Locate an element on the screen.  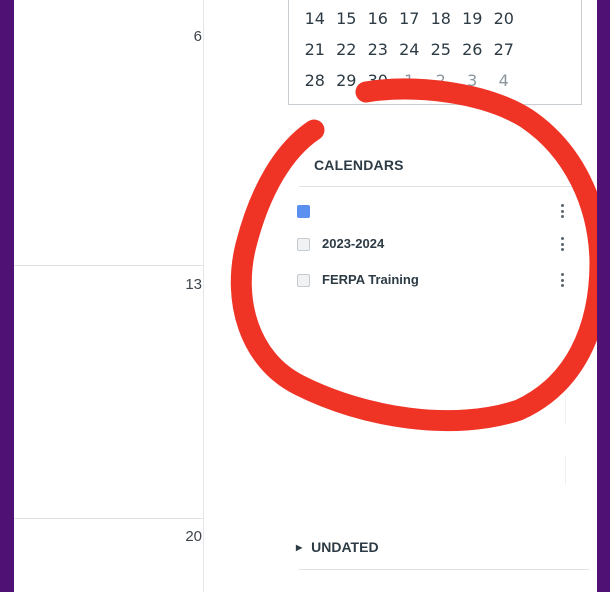
mini-calendar-day: 15 is located at coordinates (347, 18).